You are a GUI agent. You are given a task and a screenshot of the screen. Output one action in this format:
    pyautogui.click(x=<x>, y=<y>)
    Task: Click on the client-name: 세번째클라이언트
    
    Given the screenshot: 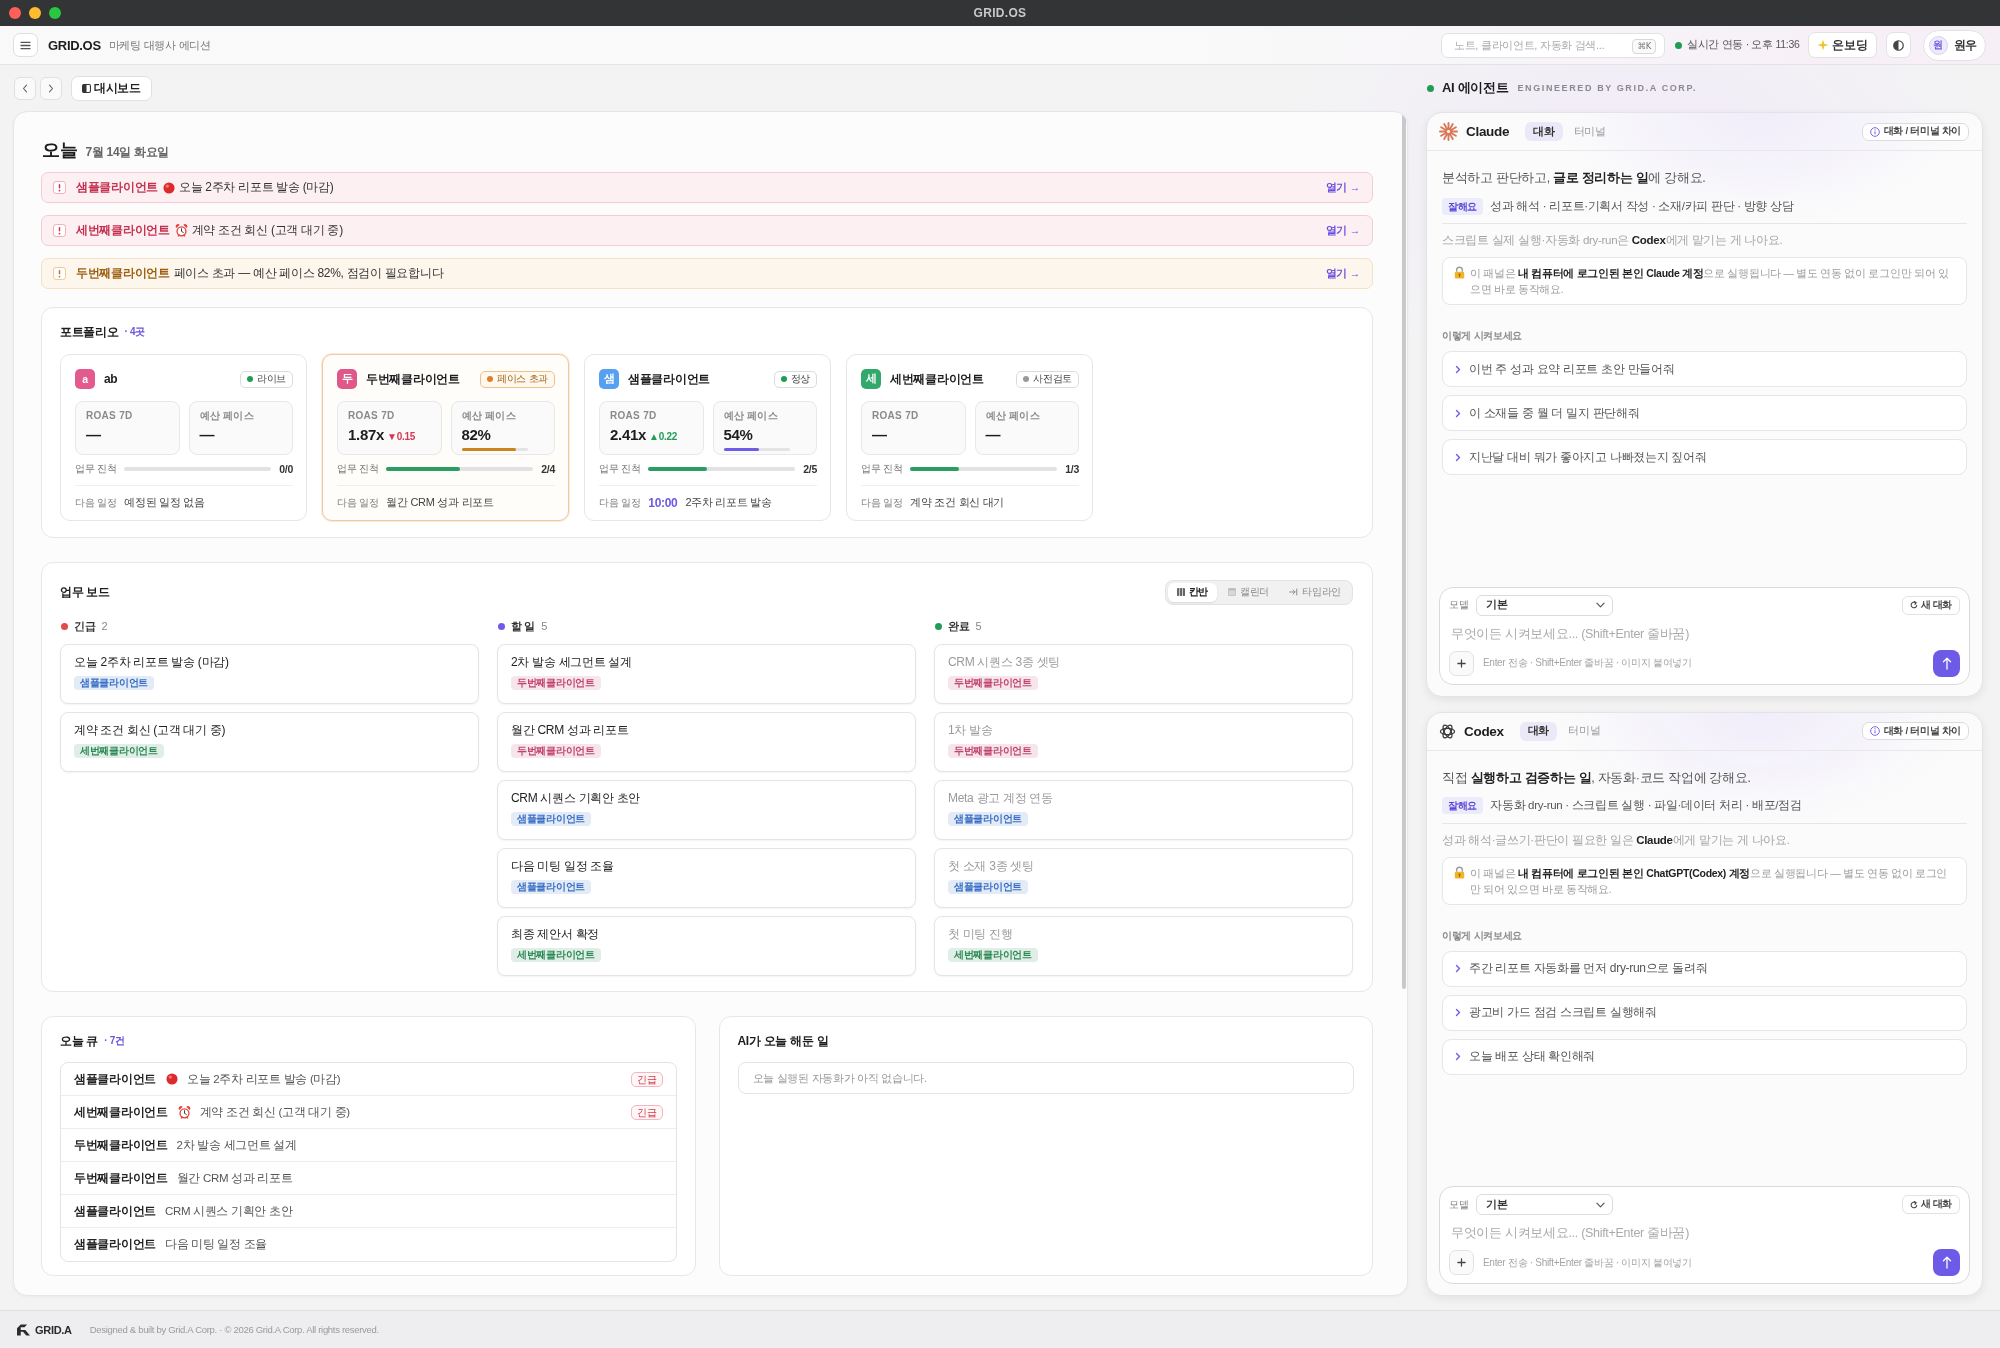 What is the action you would take?
    pyautogui.click(x=937, y=379)
    